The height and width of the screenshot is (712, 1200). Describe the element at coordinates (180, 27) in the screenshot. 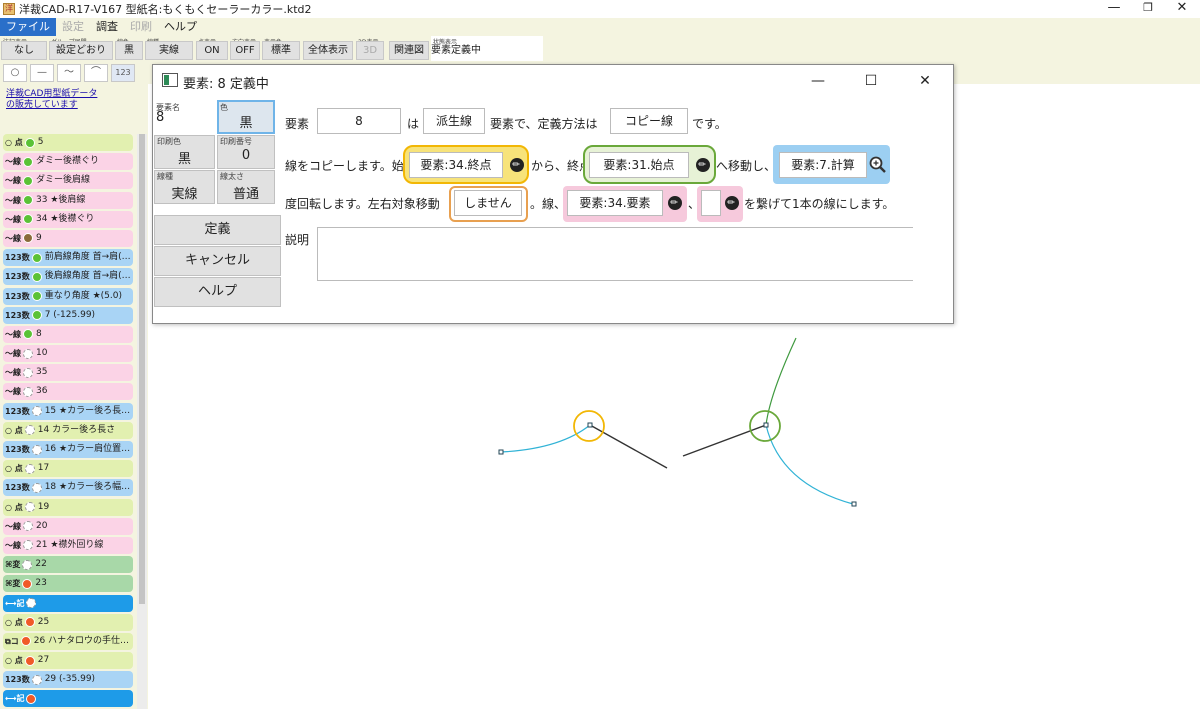

I see `menu-help: ヘルプ` at that location.